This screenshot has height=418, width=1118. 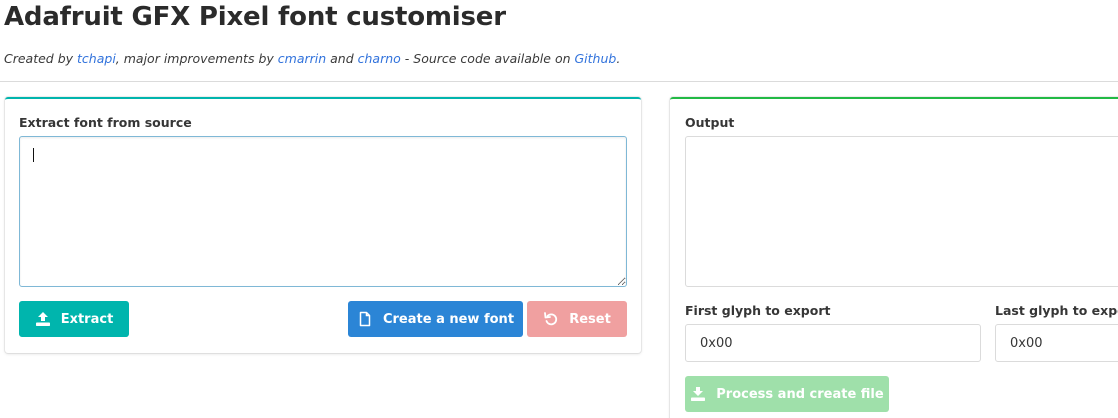 I want to click on extract-button-label: Extract, so click(x=87, y=319).